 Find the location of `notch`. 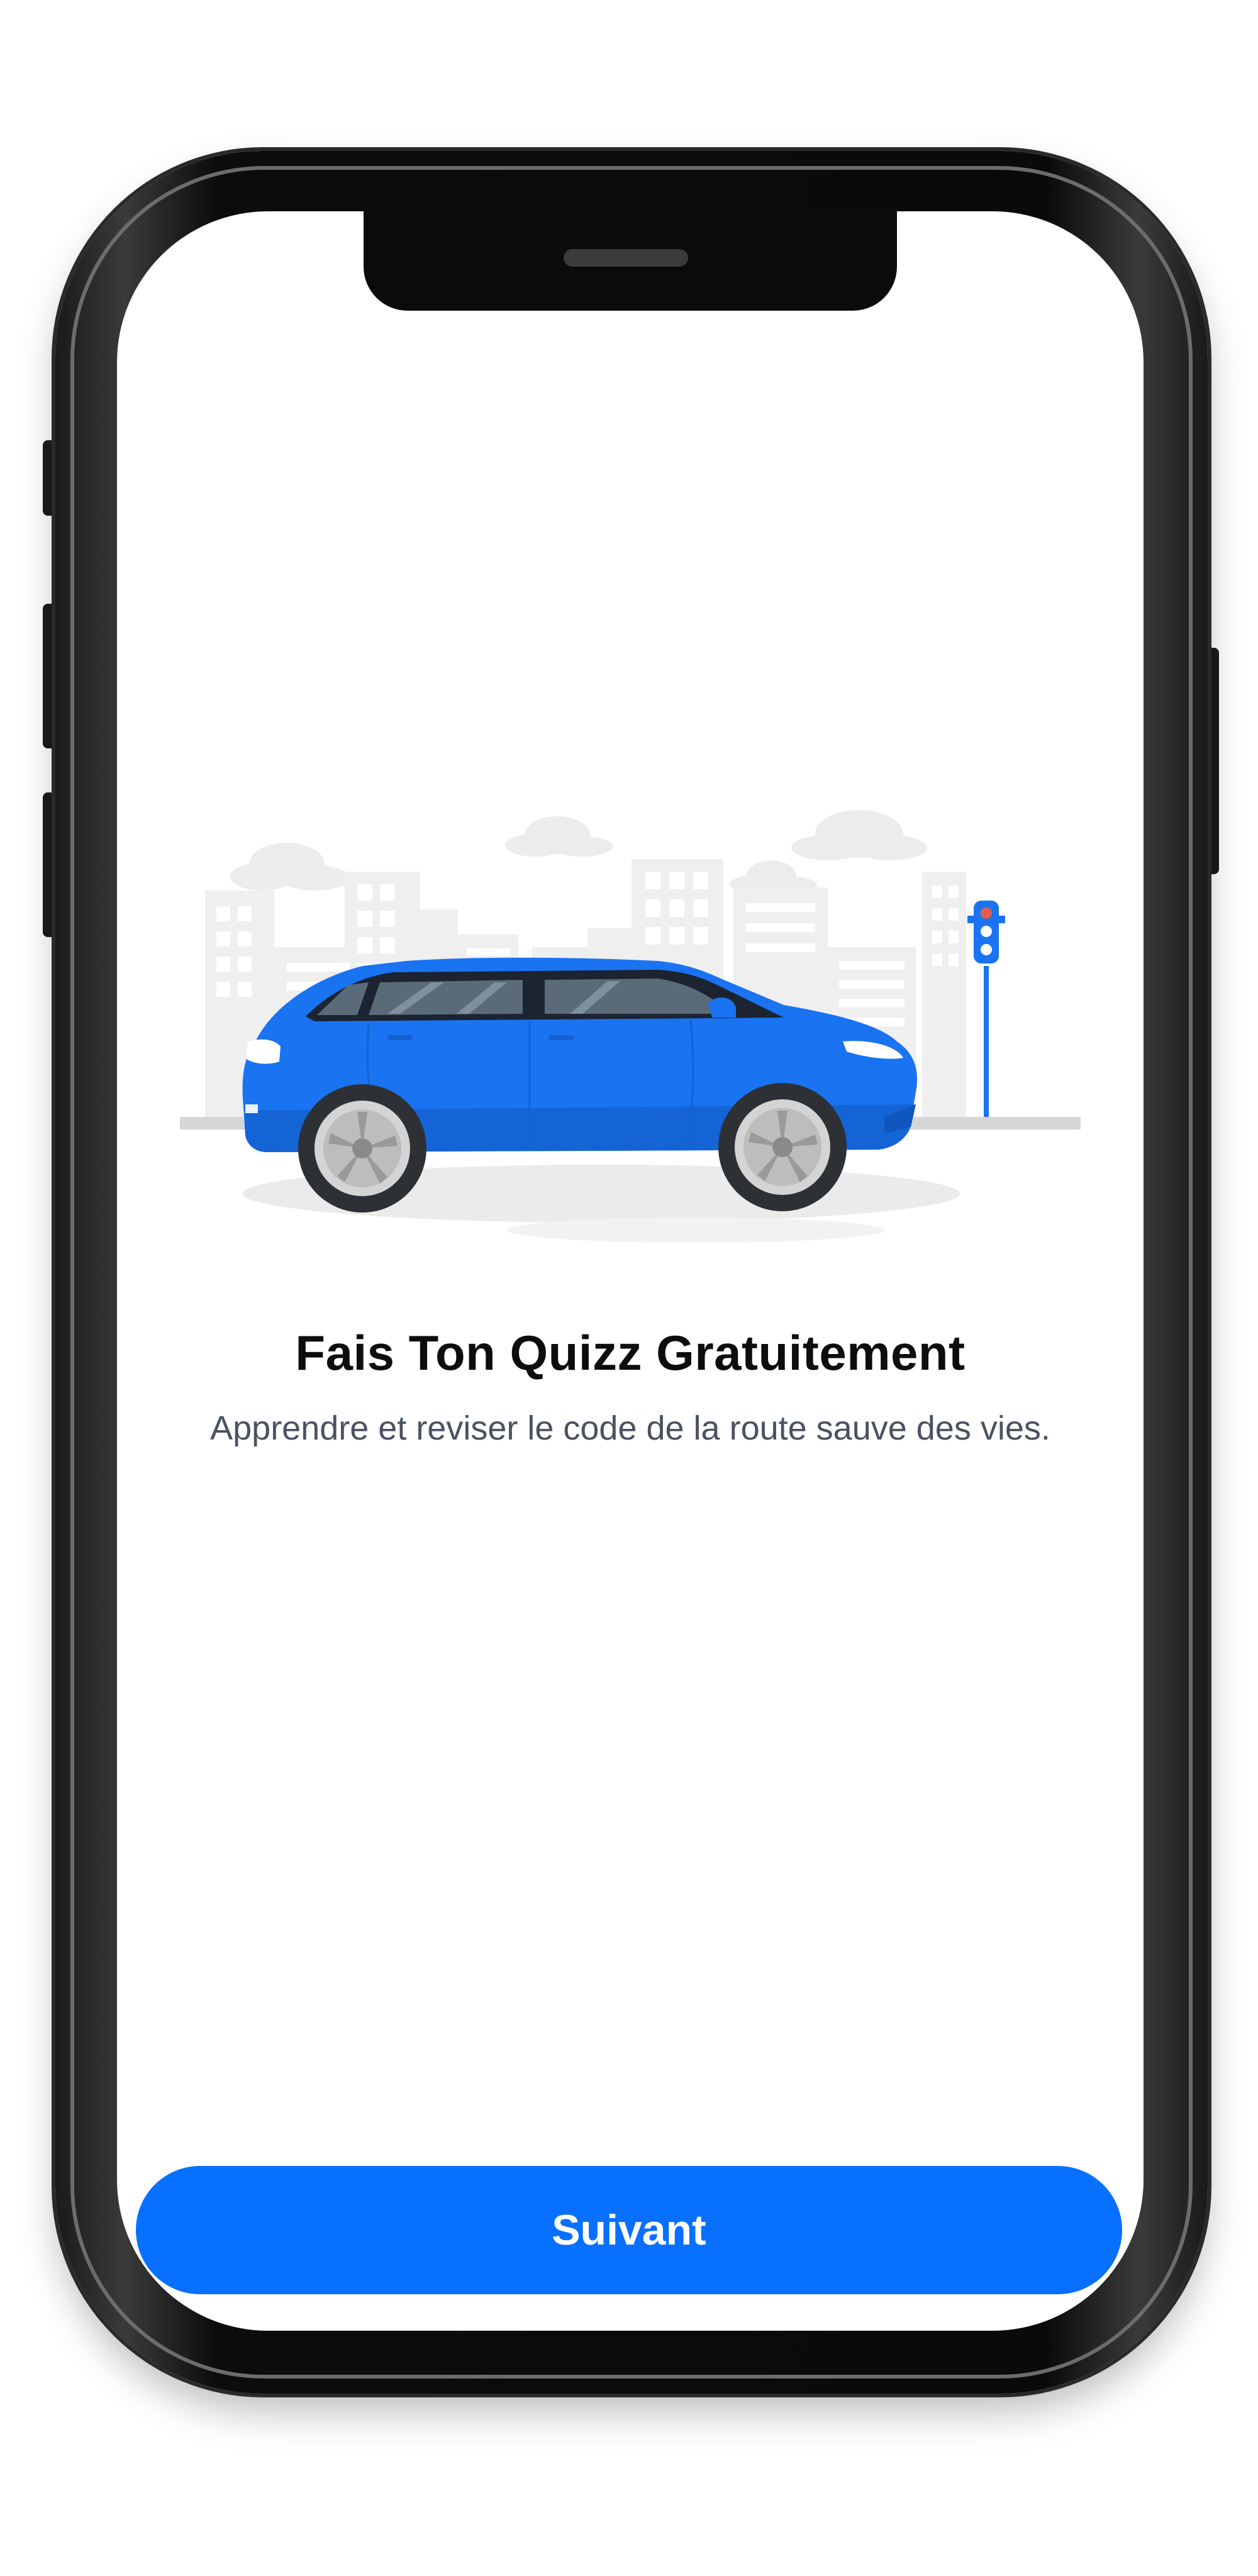

notch is located at coordinates (630, 261).